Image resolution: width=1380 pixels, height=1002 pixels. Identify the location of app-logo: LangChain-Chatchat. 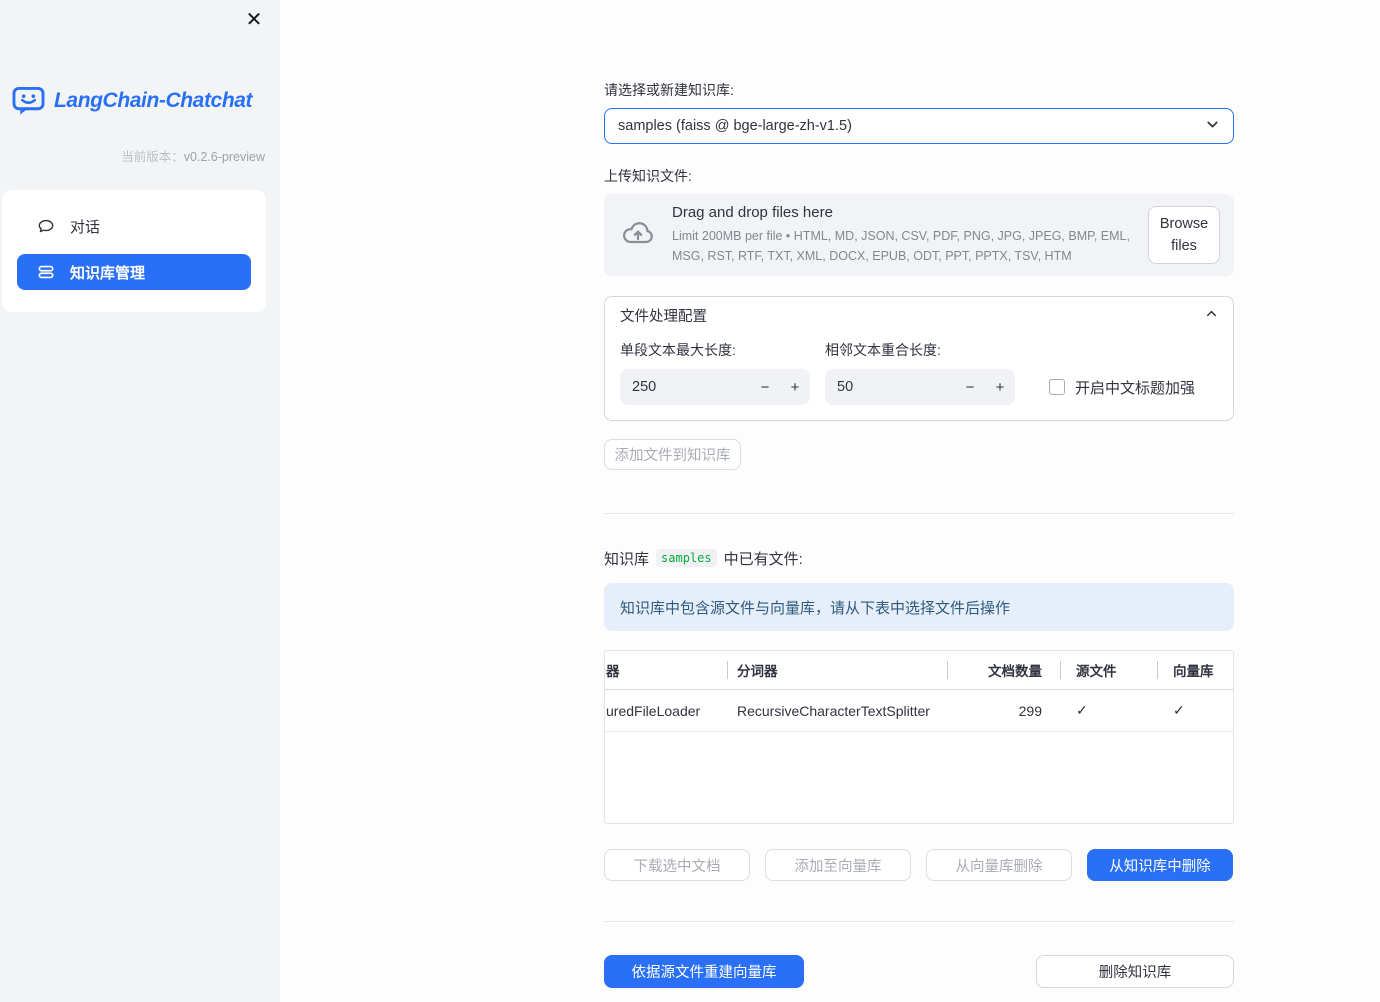
(146, 101).